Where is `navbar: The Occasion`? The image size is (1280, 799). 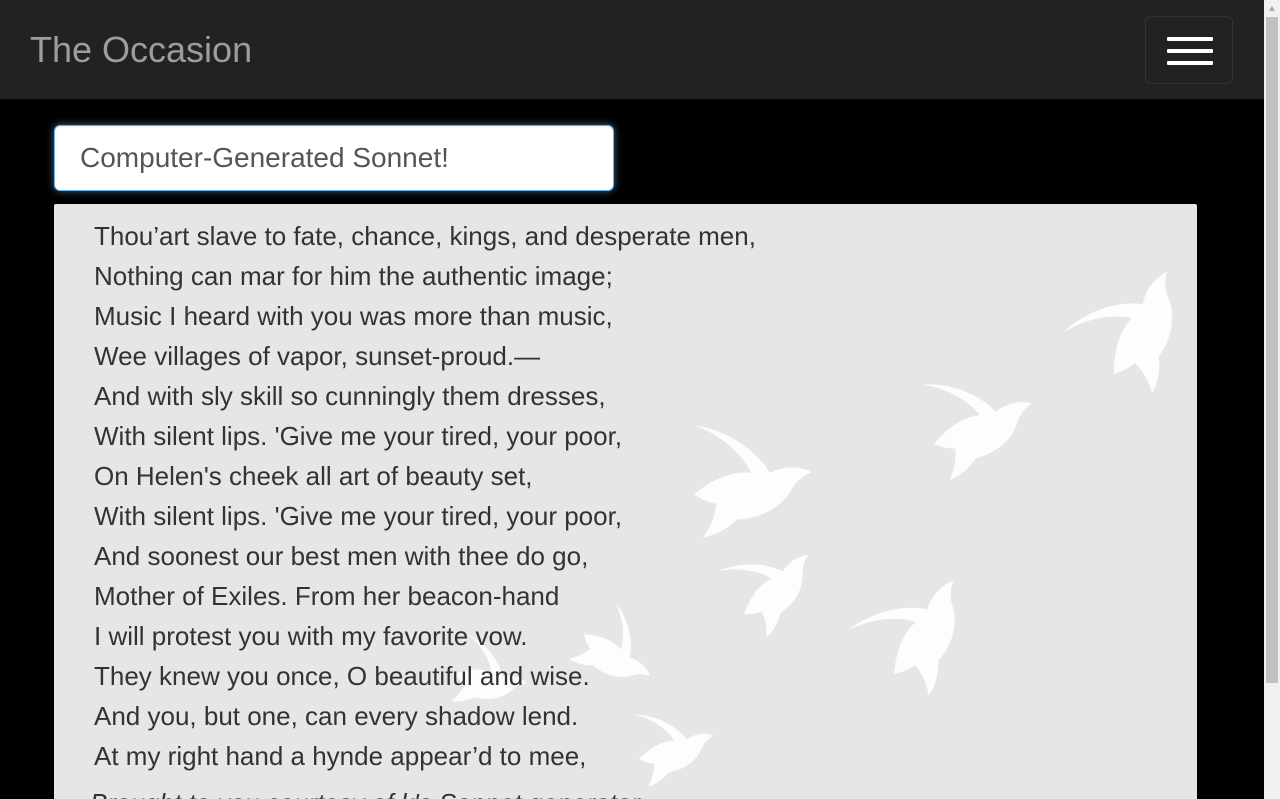
navbar: The Occasion is located at coordinates (632, 50).